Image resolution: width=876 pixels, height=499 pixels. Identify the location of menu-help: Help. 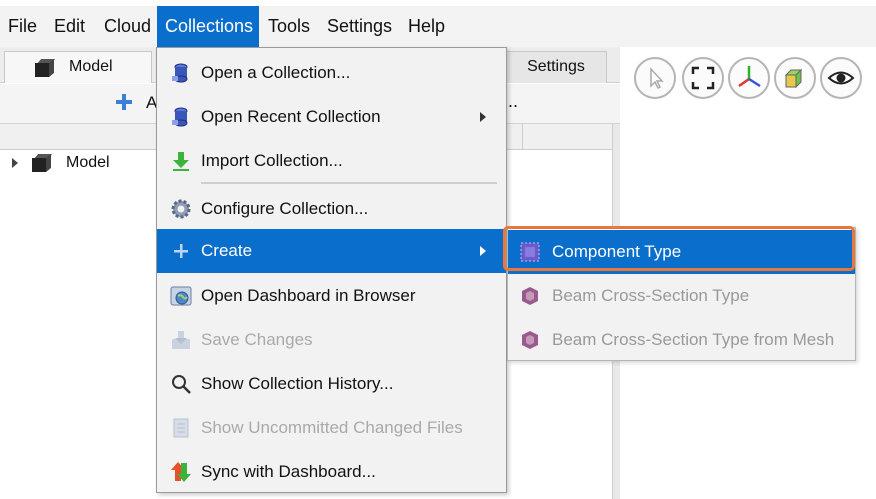
(426, 26).